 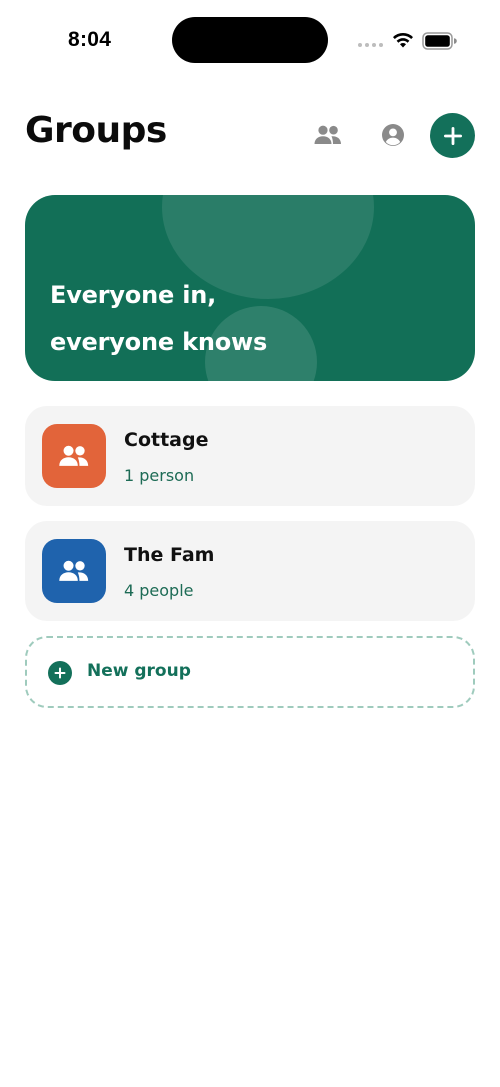 I want to click on plus-icon, so click(x=452, y=135).